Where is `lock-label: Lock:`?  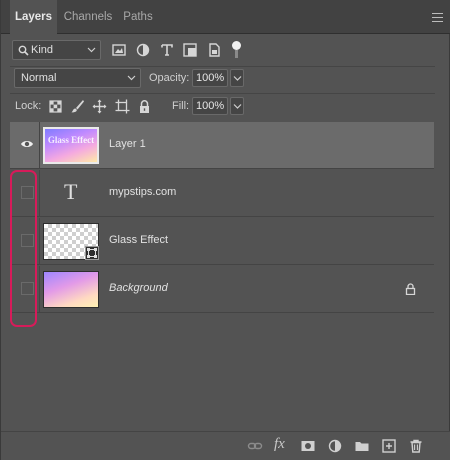
lock-label: Lock: is located at coordinates (28, 106).